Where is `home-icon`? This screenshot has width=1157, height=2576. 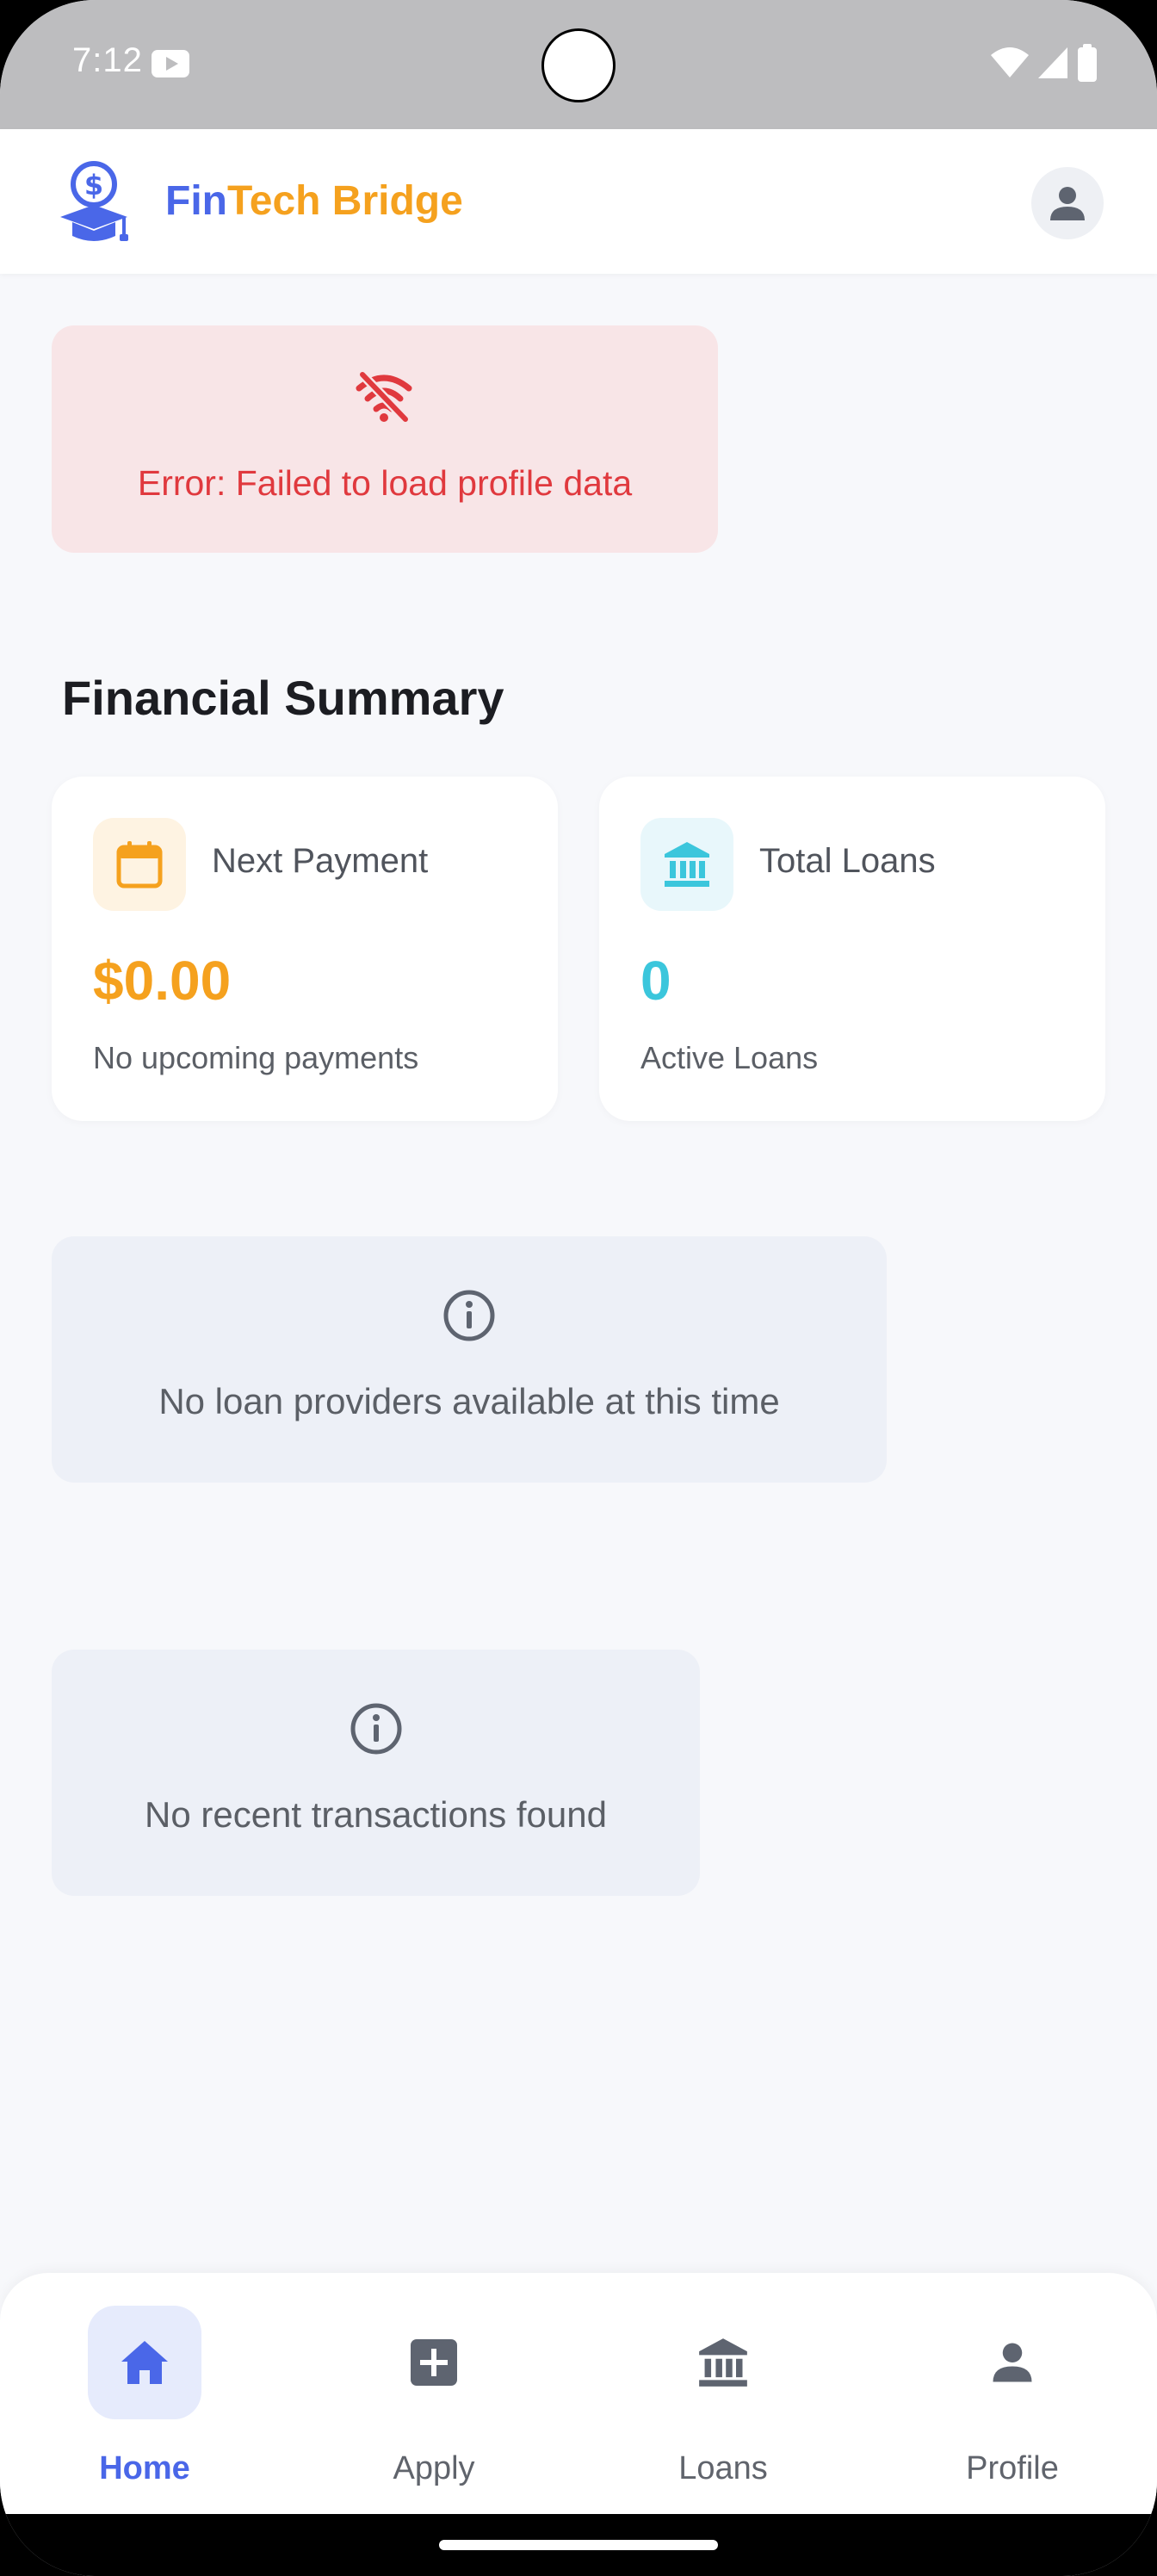 home-icon is located at coordinates (145, 2362).